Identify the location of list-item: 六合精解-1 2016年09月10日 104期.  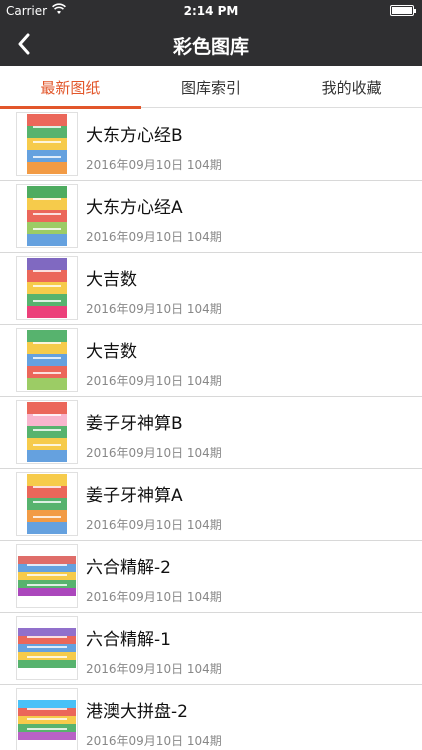
(211, 649).